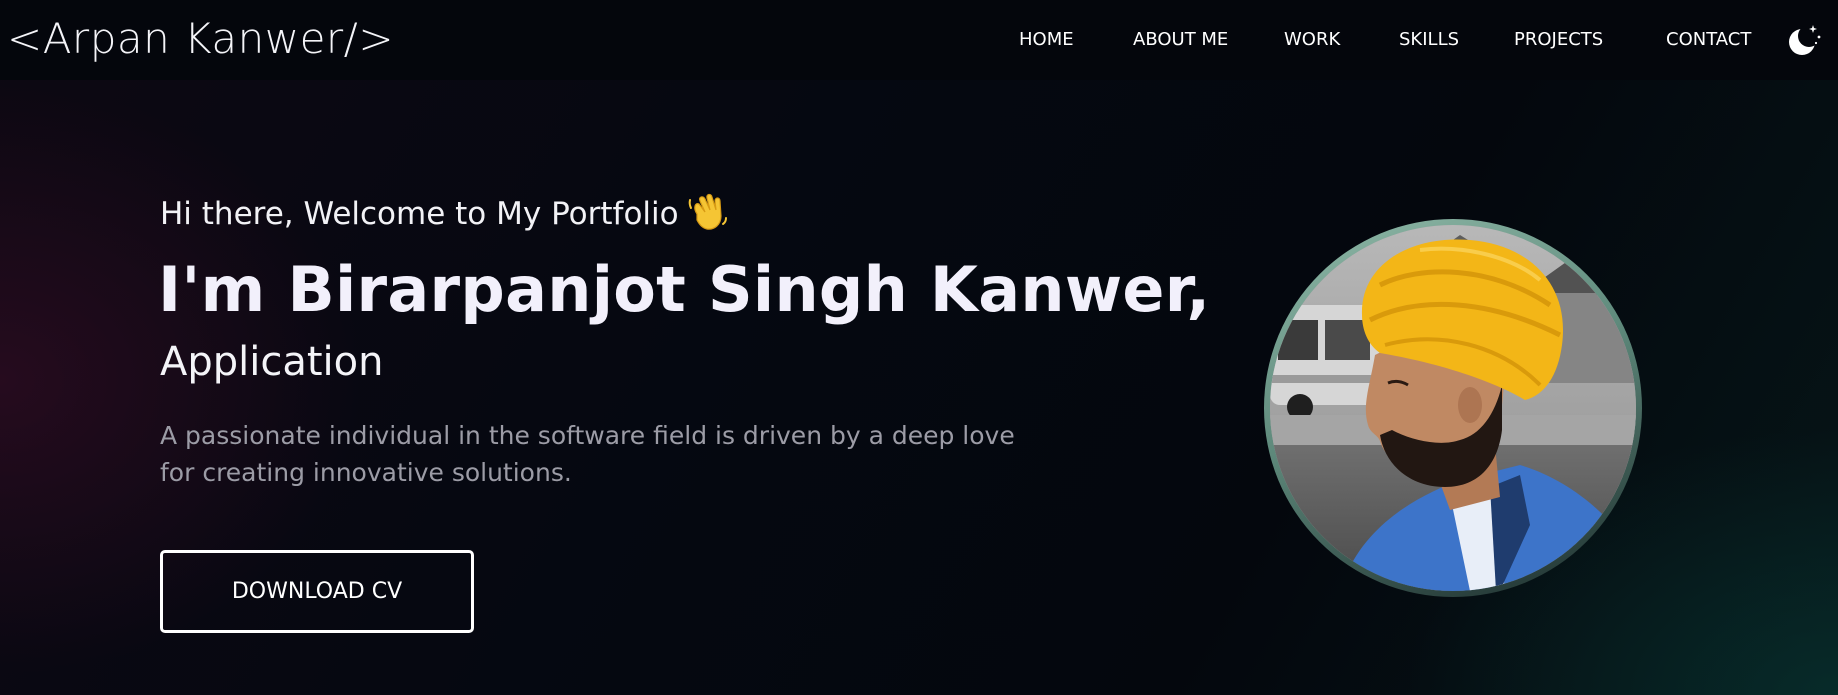 The height and width of the screenshot is (695, 1838). I want to click on nav-item-home: HOME, so click(1046, 40).